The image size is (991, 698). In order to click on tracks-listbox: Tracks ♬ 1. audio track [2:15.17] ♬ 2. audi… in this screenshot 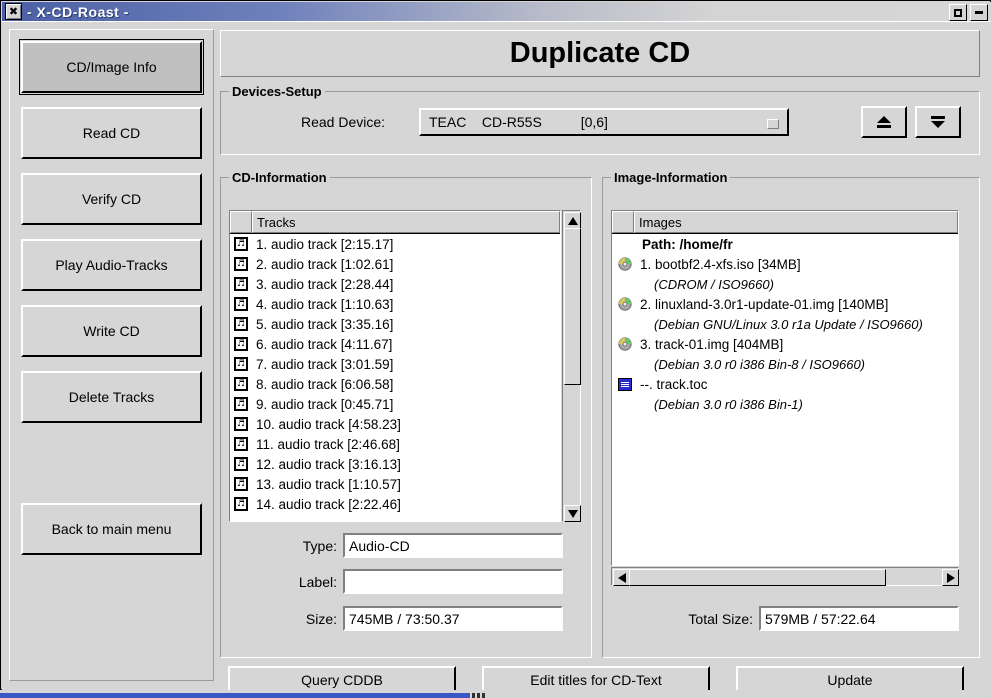, I will do `click(395, 366)`.